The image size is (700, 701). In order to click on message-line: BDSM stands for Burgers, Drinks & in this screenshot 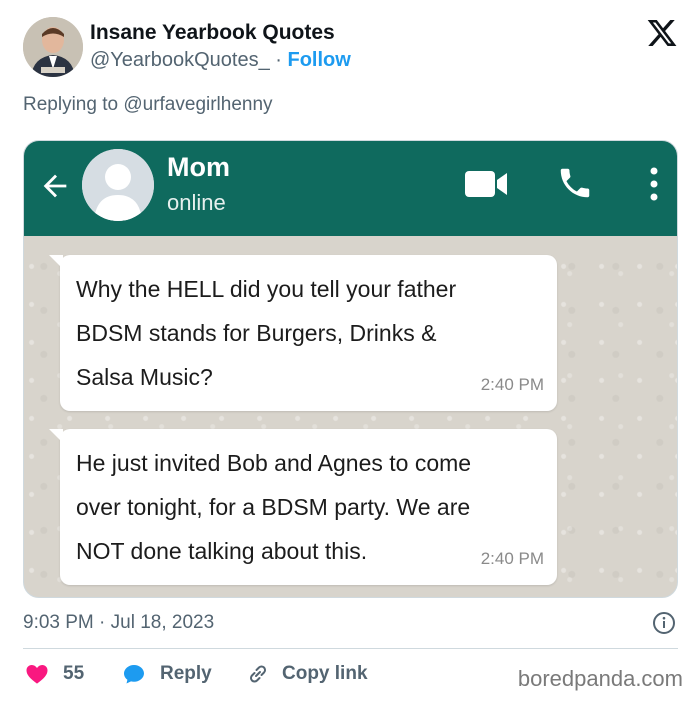, I will do `click(256, 333)`.